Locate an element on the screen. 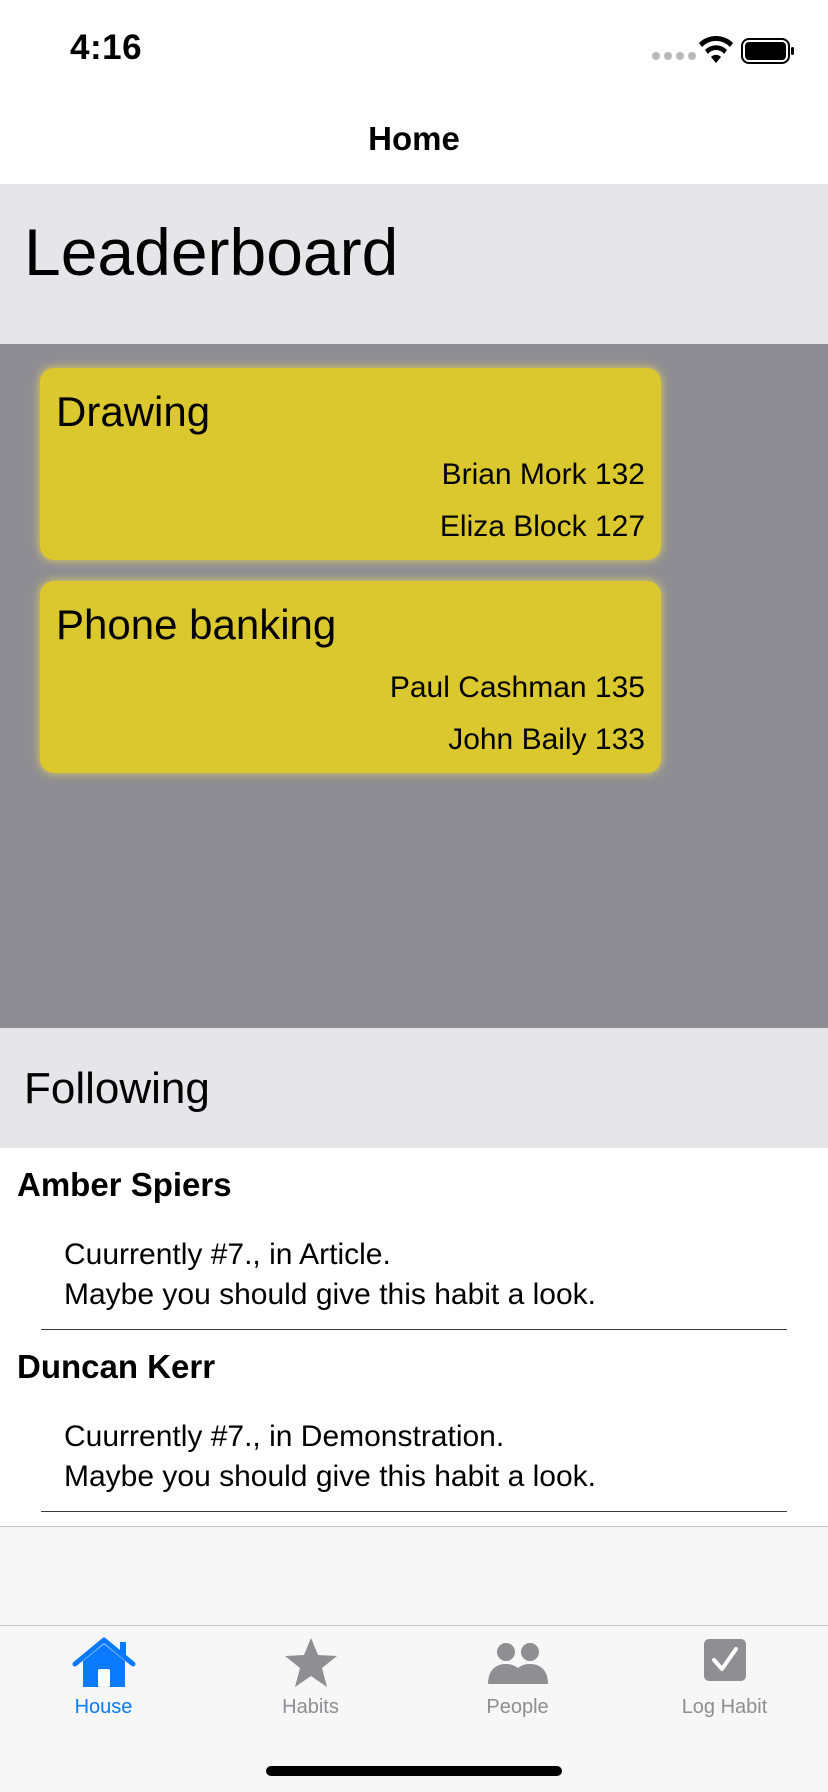 This screenshot has width=828, height=1792. battery-icon is located at coordinates (767, 51).